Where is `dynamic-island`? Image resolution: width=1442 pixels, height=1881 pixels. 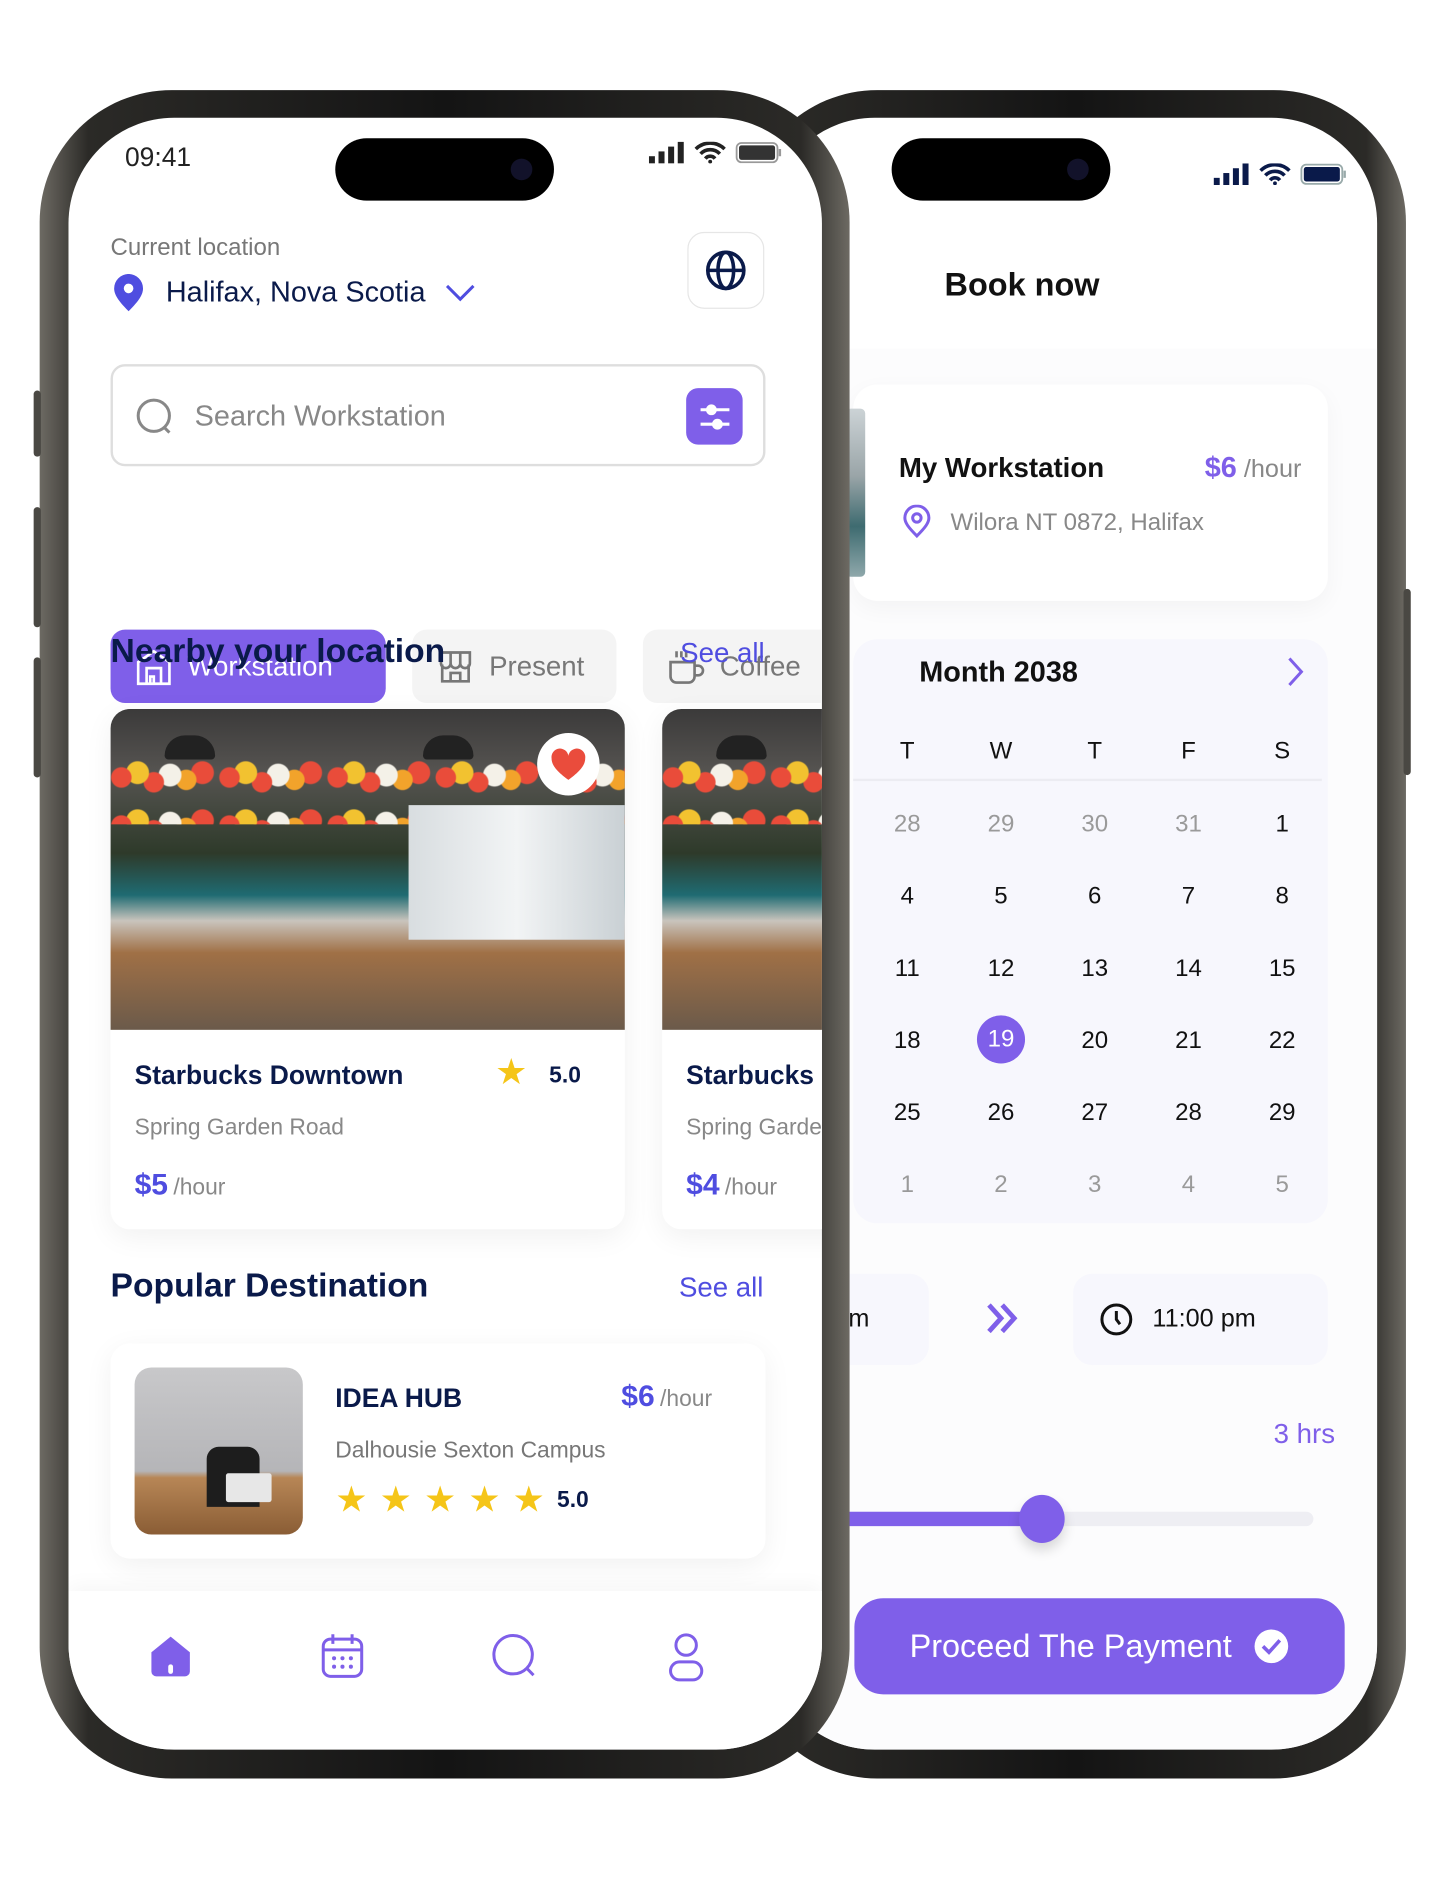 dynamic-island is located at coordinates (444, 169).